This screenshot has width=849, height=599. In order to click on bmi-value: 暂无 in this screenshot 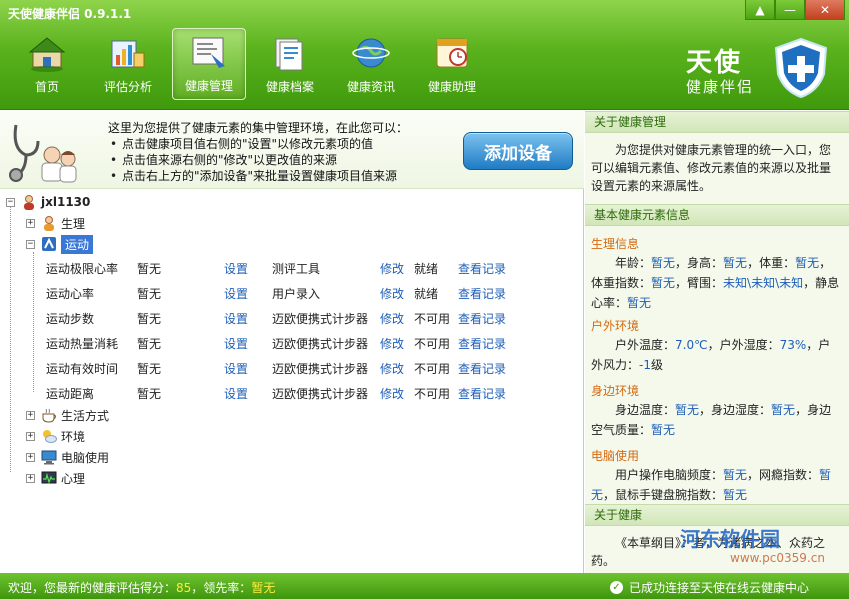, I will do `click(663, 283)`.